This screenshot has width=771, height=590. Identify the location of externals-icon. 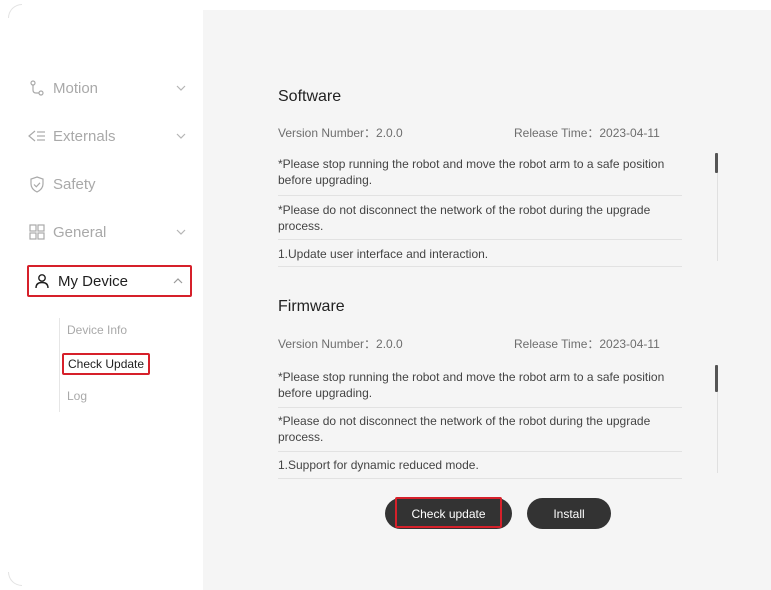
(37, 136).